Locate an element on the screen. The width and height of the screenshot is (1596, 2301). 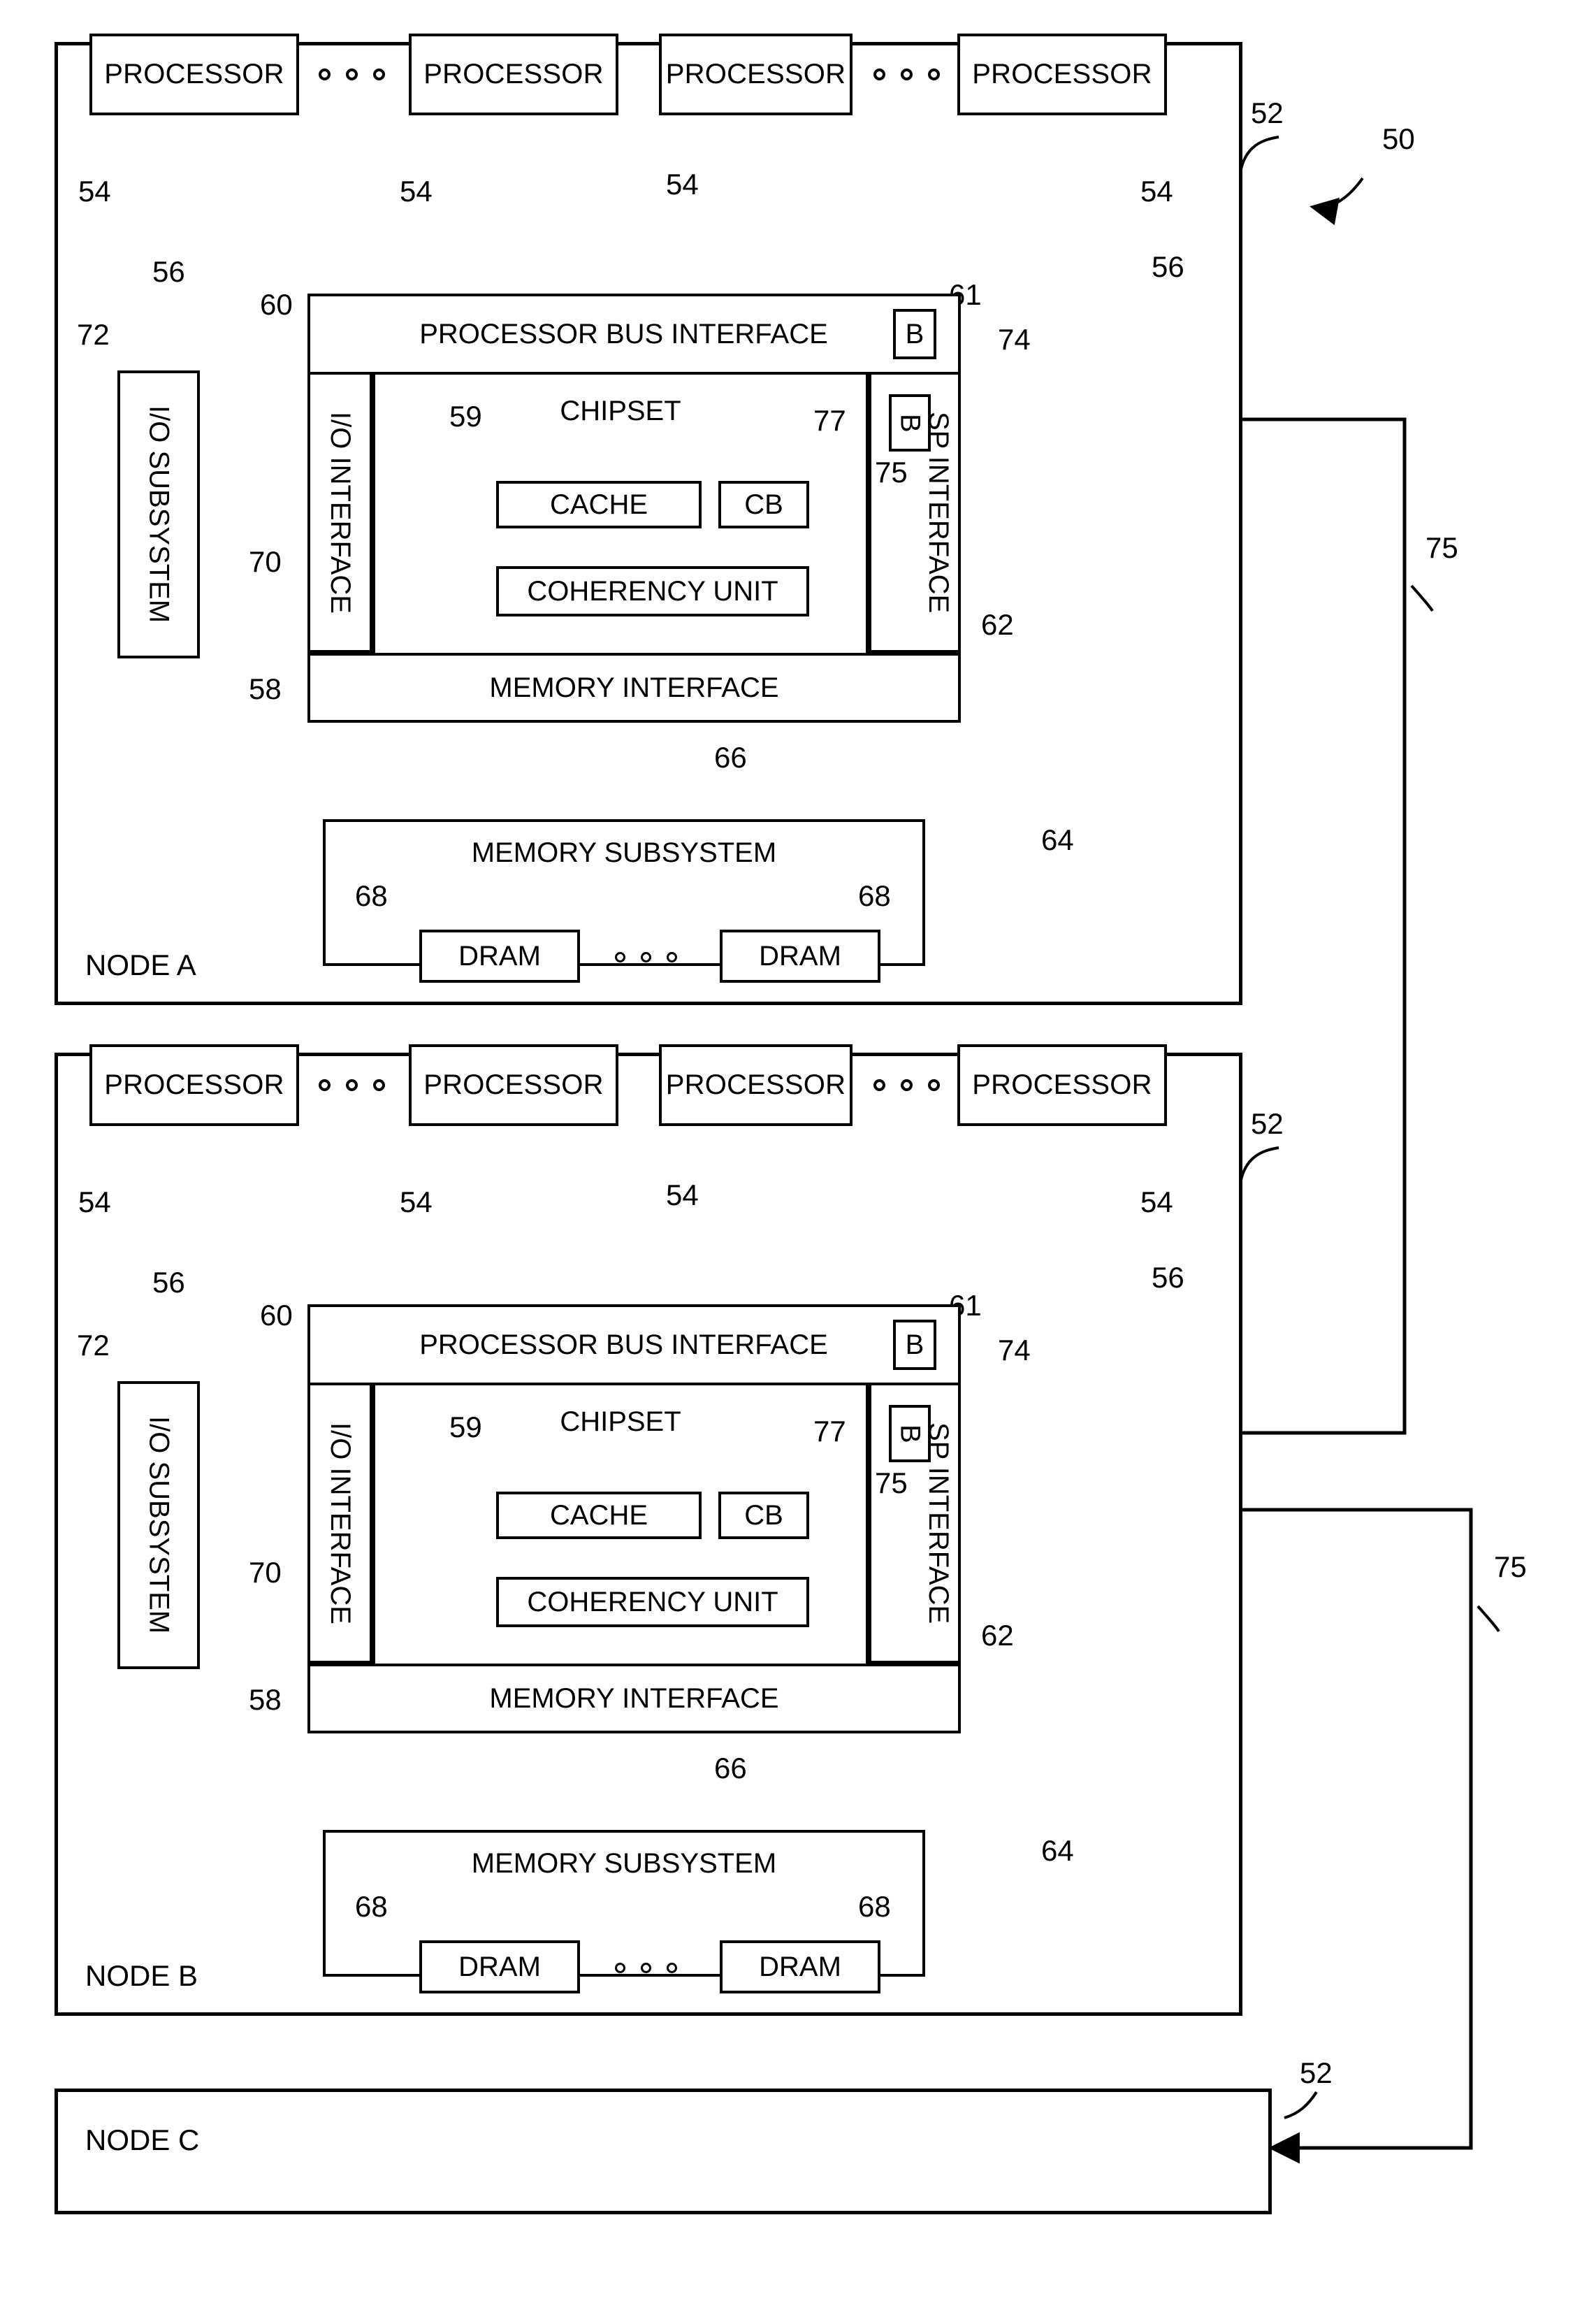
node-c-frame is located at coordinates (663, 2151).